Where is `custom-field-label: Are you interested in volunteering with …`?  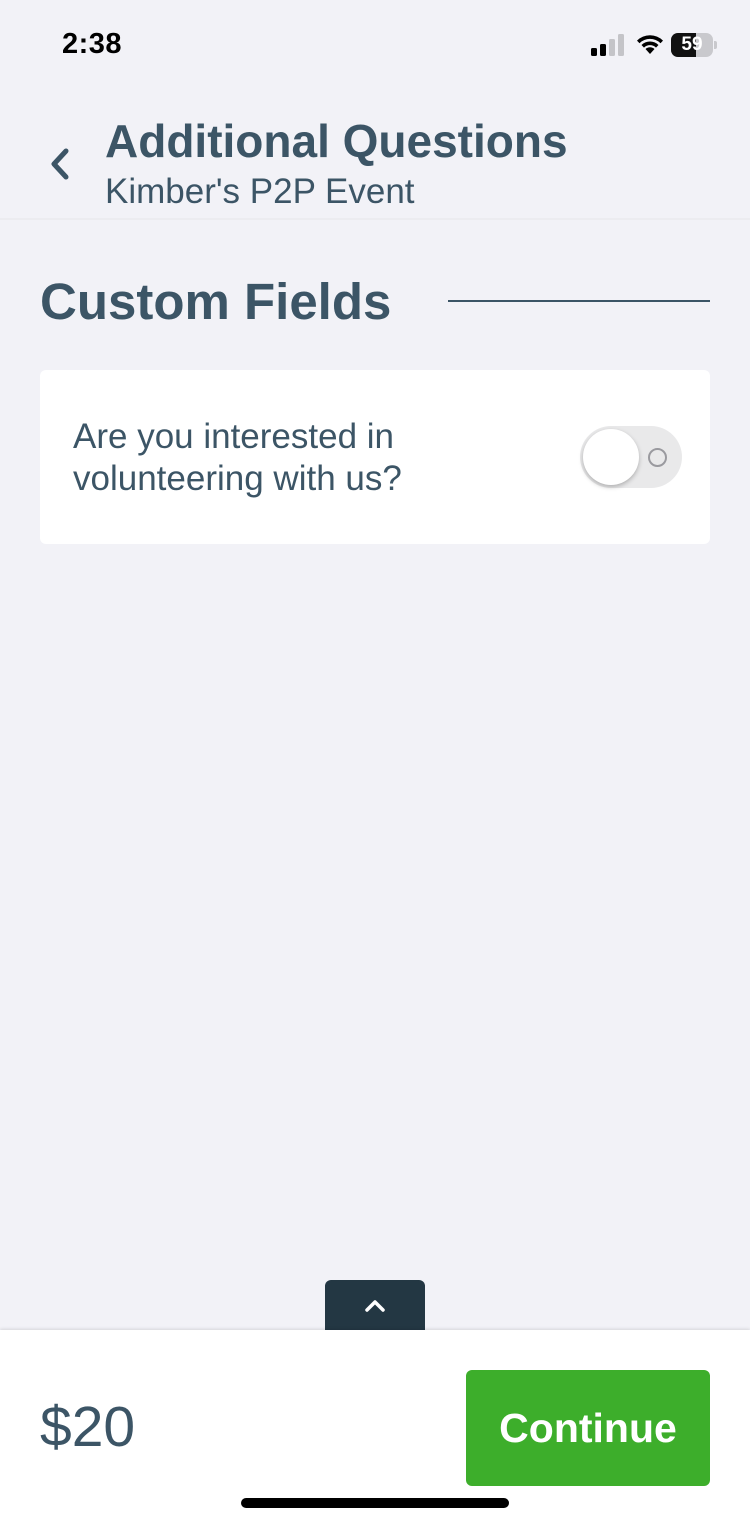
custom-field-label: Are you interested in volunteering with … is located at coordinates (237, 457).